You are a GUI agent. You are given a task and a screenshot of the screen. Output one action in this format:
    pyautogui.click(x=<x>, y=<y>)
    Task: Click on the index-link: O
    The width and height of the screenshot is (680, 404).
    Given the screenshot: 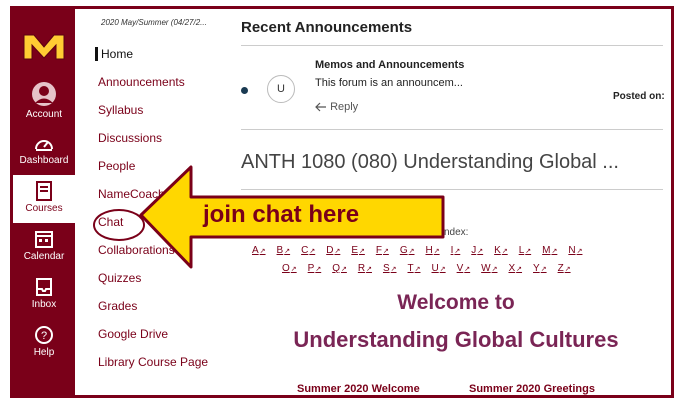 What is the action you would take?
    pyautogui.click(x=289, y=268)
    